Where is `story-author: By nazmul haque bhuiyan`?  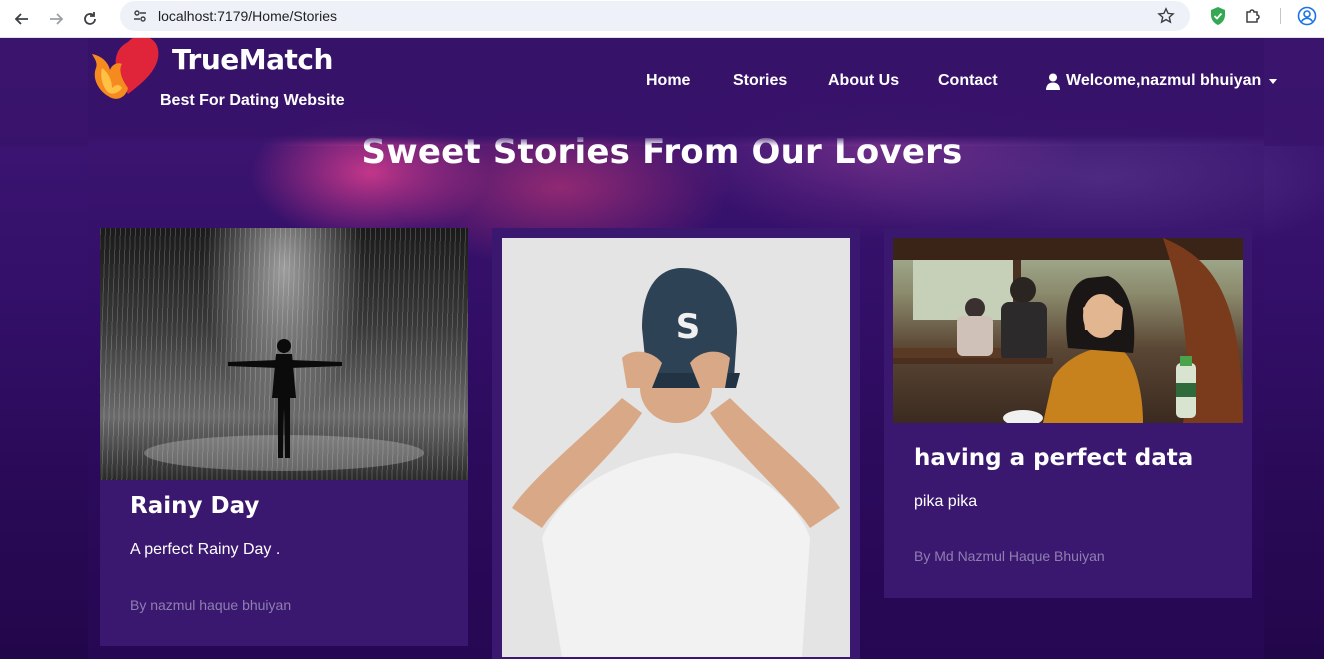 story-author: By nazmul haque bhuiyan is located at coordinates (211, 605).